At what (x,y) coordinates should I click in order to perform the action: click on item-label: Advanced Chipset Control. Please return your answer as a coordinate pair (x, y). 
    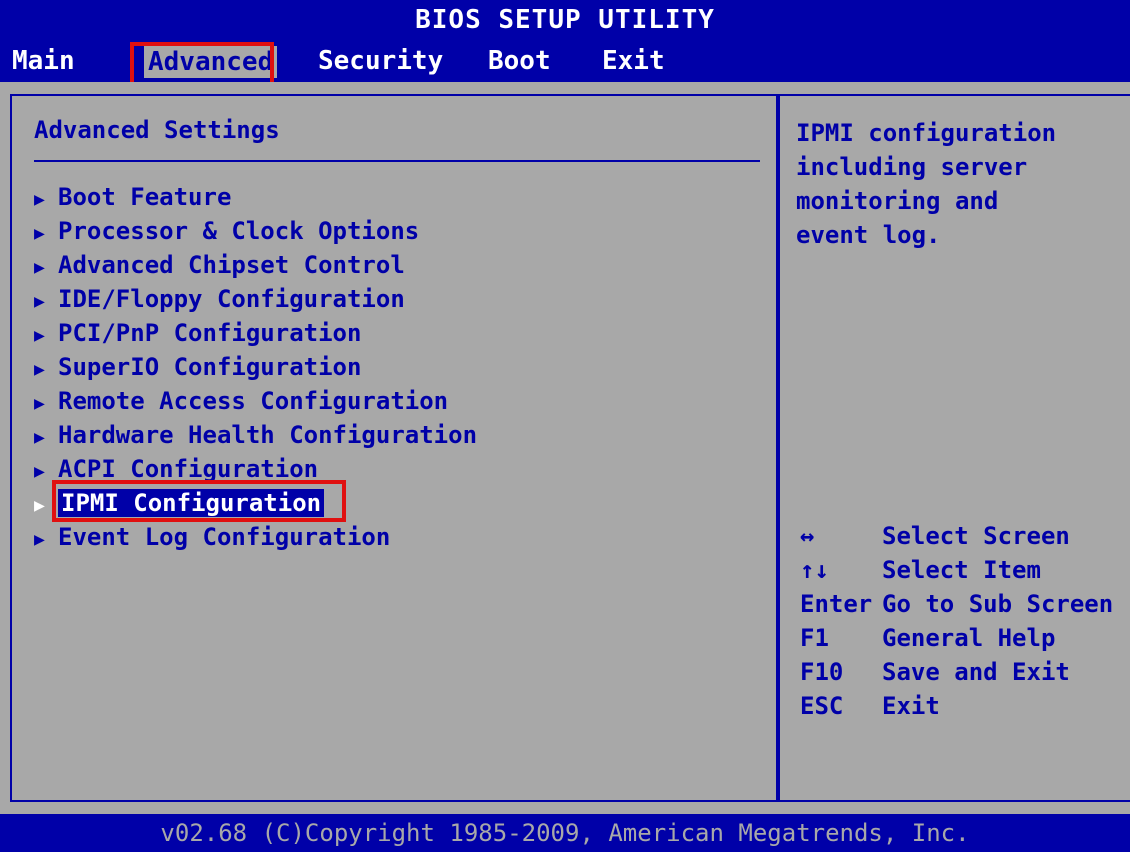
    Looking at the image, I should click on (231, 265).